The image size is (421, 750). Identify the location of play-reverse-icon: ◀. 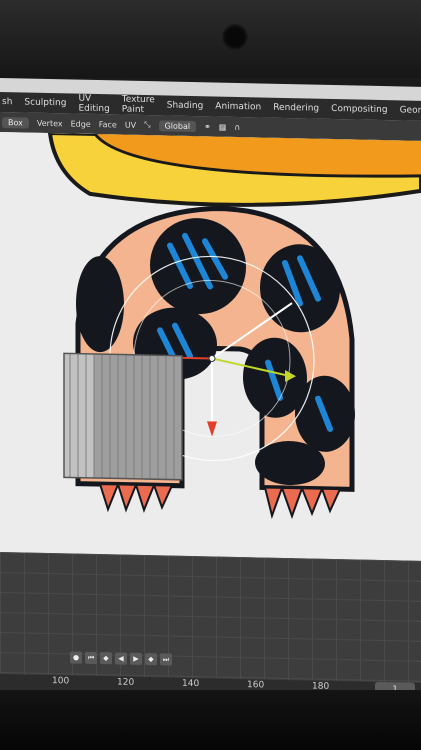
(121, 658).